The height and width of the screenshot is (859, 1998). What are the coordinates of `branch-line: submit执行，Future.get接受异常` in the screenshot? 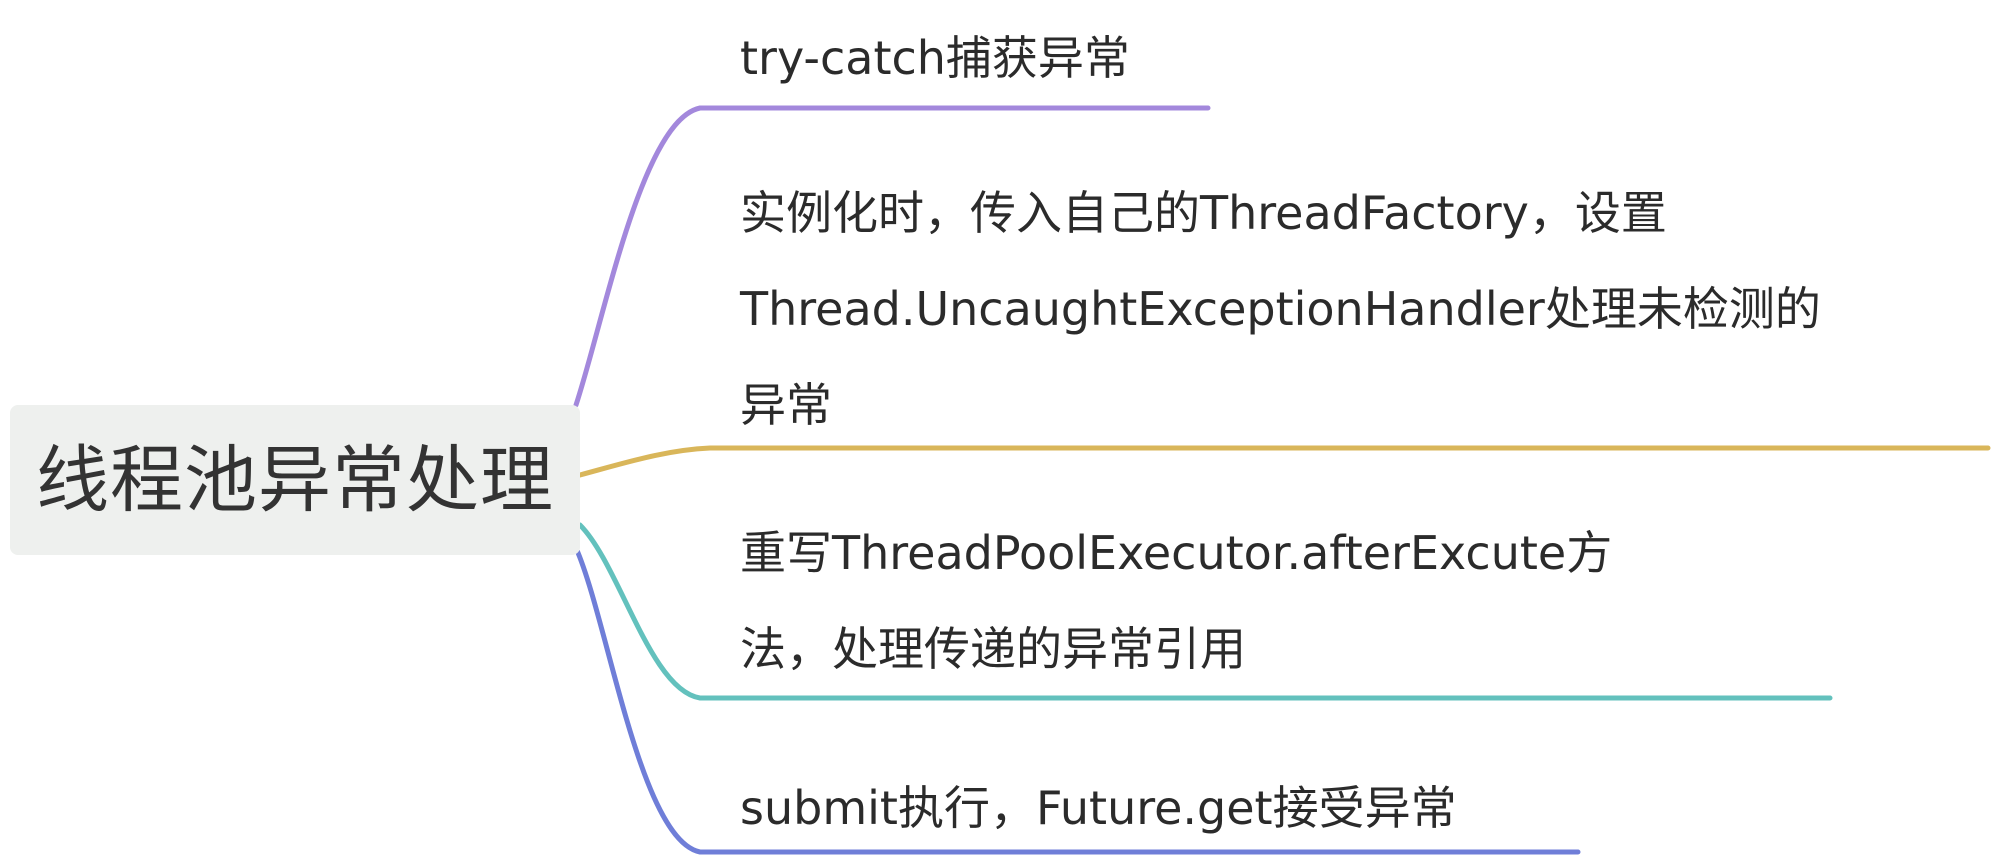 It's located at (1098, 808).